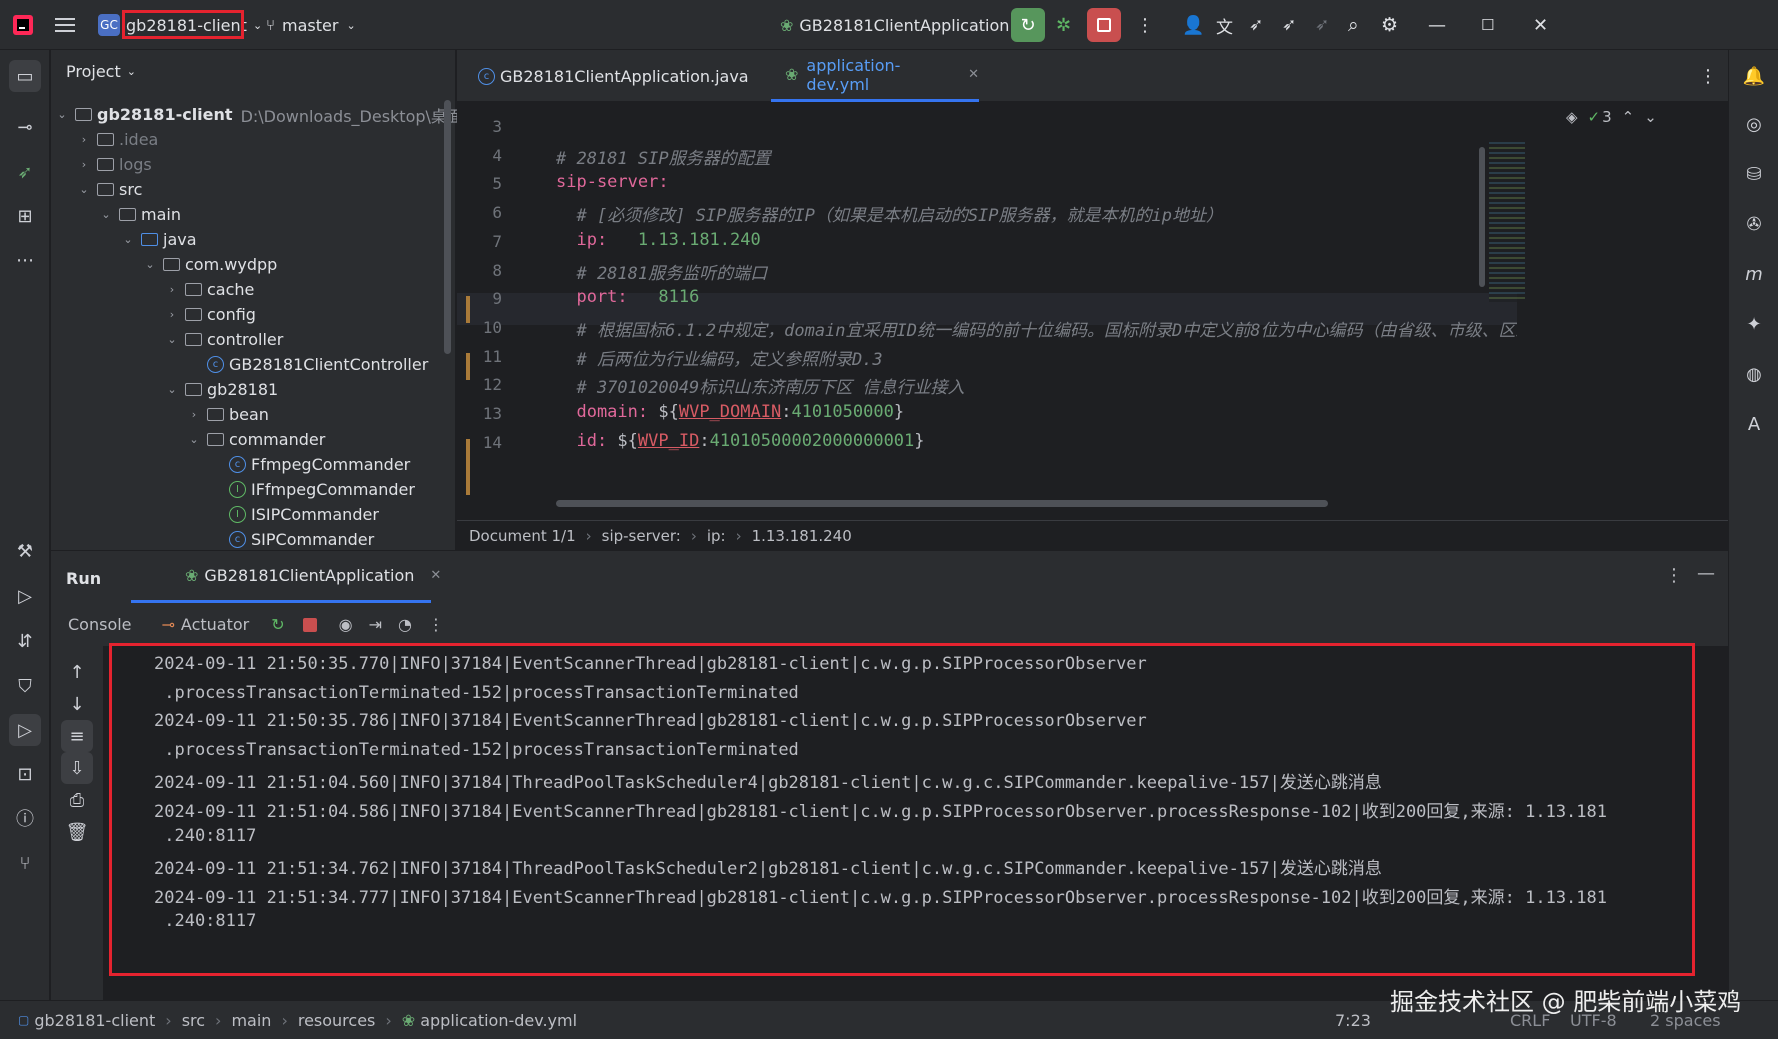  I want to click on gradle-icon: ✇, so click(1754, 224).